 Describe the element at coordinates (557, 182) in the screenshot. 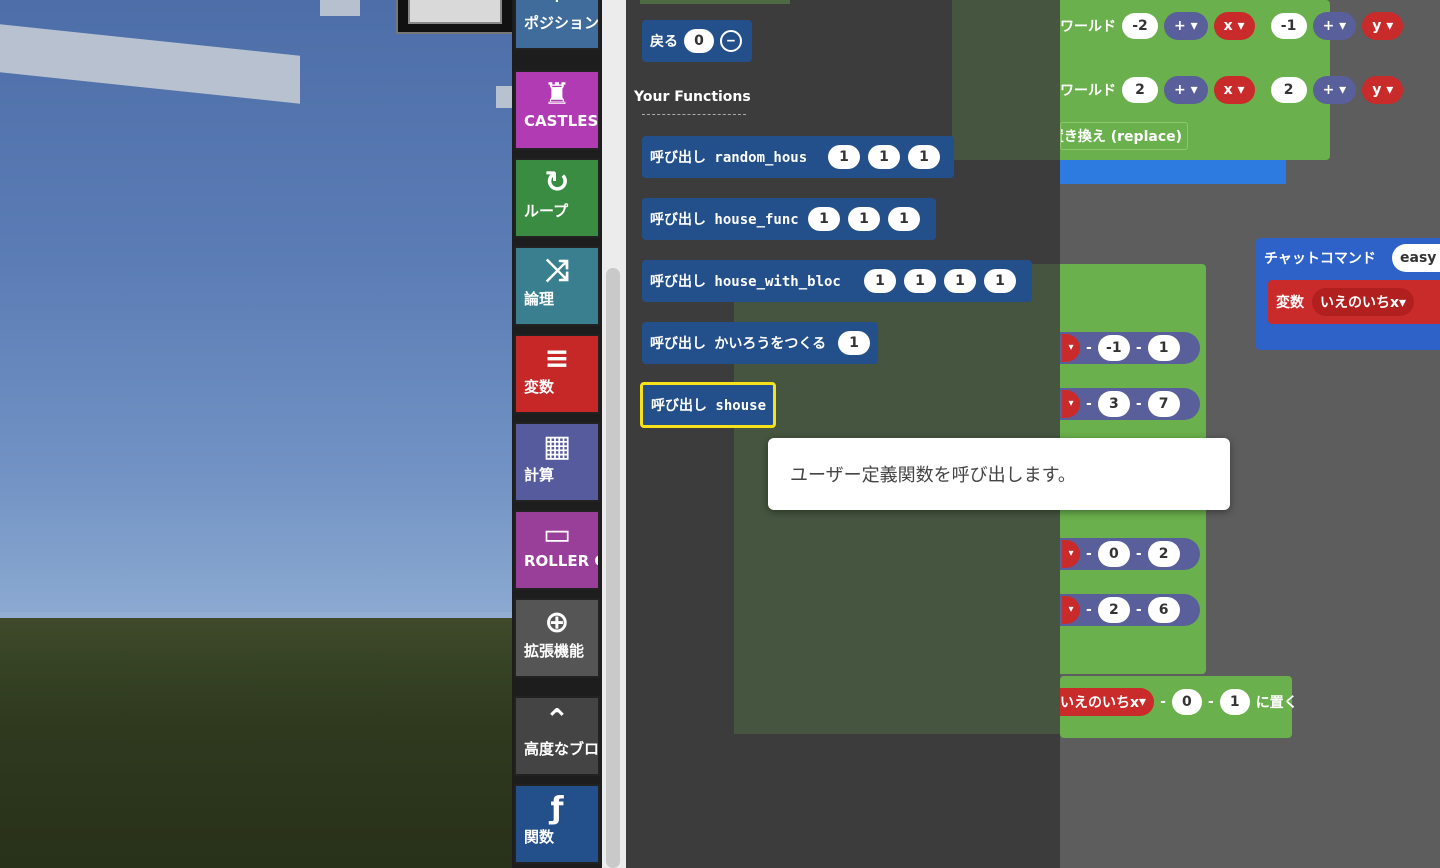

I see `loop-icon: ↻` at that location.